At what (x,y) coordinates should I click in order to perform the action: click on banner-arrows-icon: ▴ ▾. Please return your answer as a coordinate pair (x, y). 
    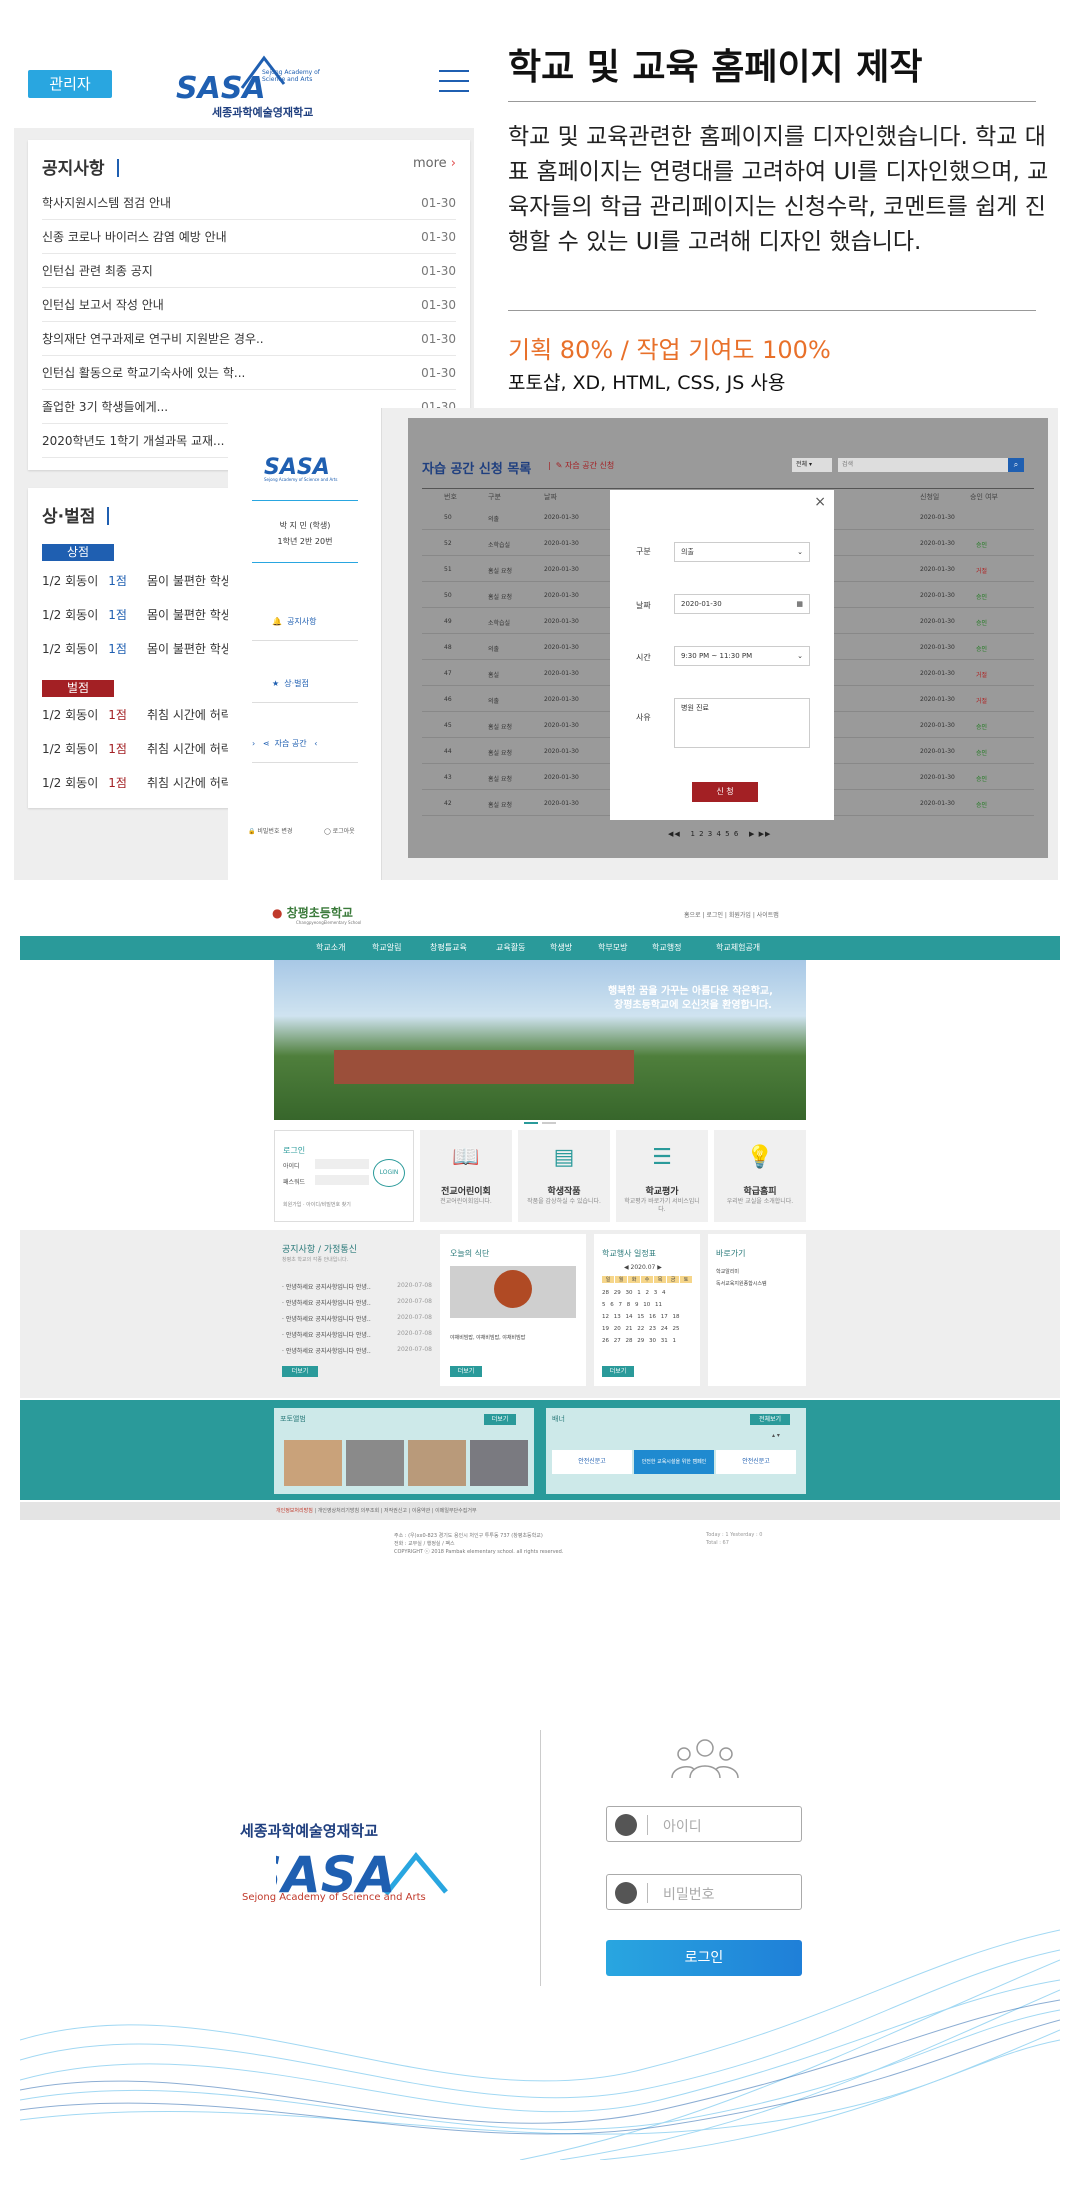
    Looking at the image, I should click on (776, 1435).